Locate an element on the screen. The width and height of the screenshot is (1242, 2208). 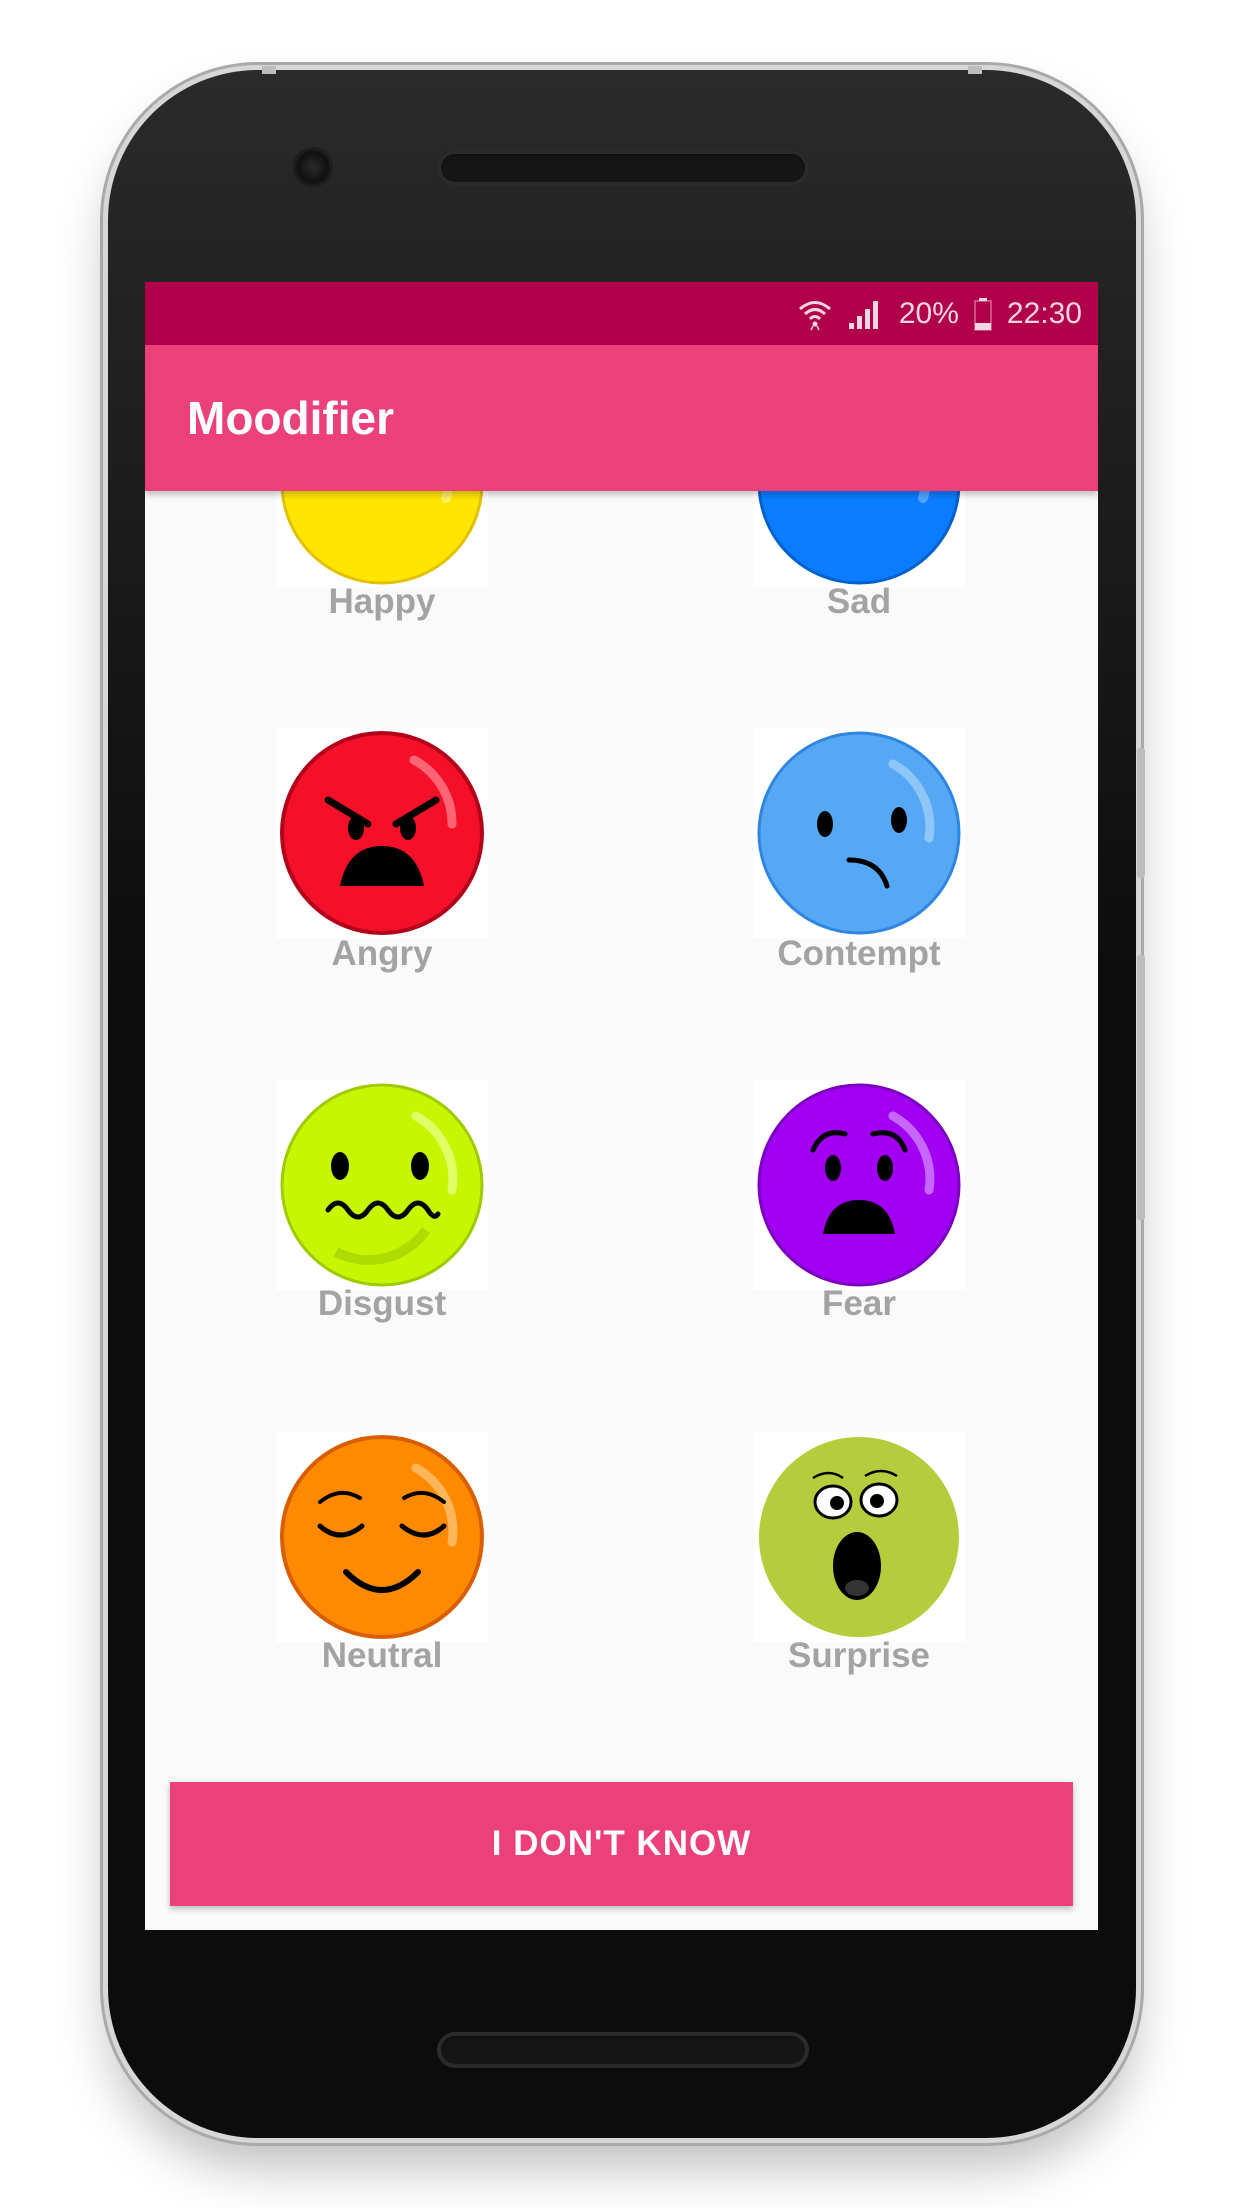
mood-tile-fear is located at coordinates (859, 1185).